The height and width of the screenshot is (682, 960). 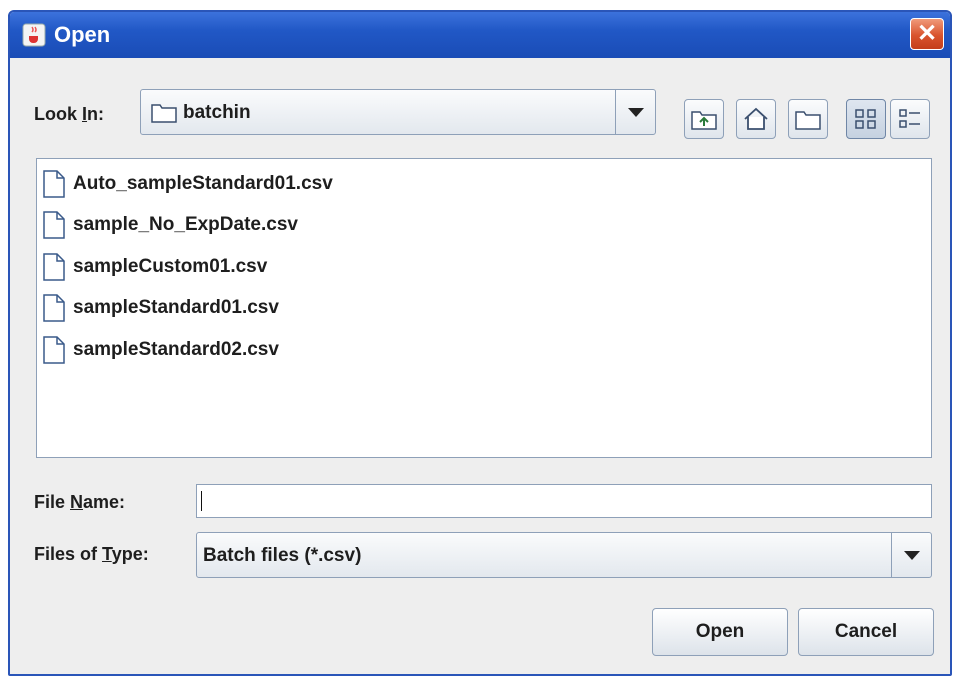 I want to click on list-item: sampleStandard01.csv, so click(x=161, y=308).